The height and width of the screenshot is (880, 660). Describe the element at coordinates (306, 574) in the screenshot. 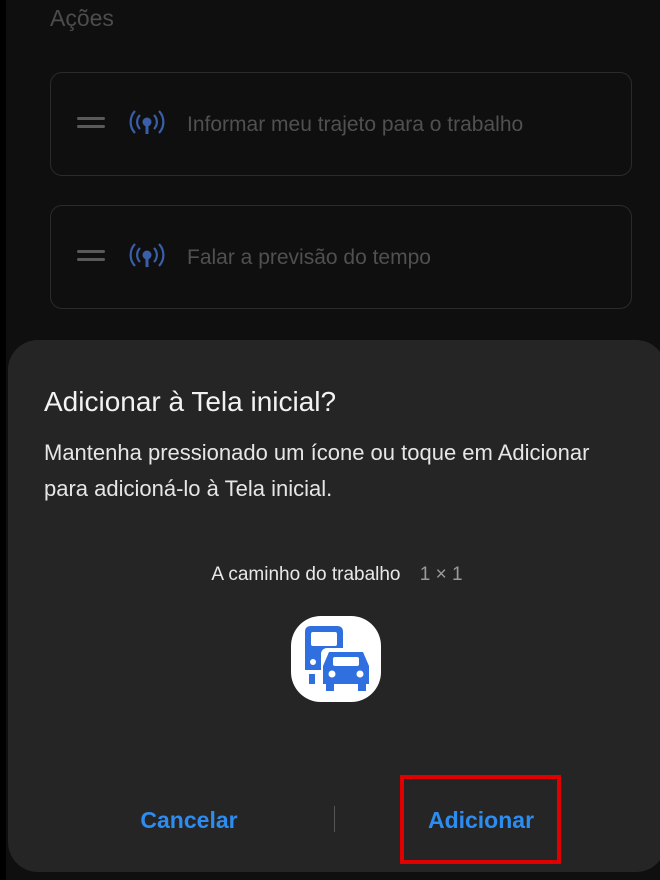

I see `widget-name: A caminho do trabalho` at that location.